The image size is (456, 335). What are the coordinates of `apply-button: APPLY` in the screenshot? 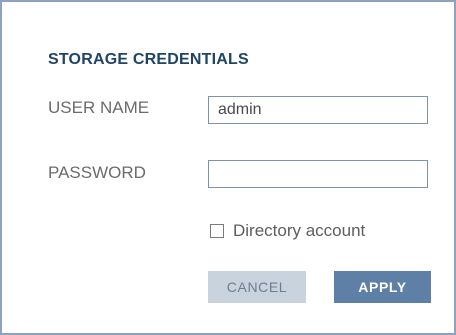 It's located at (382, 287).